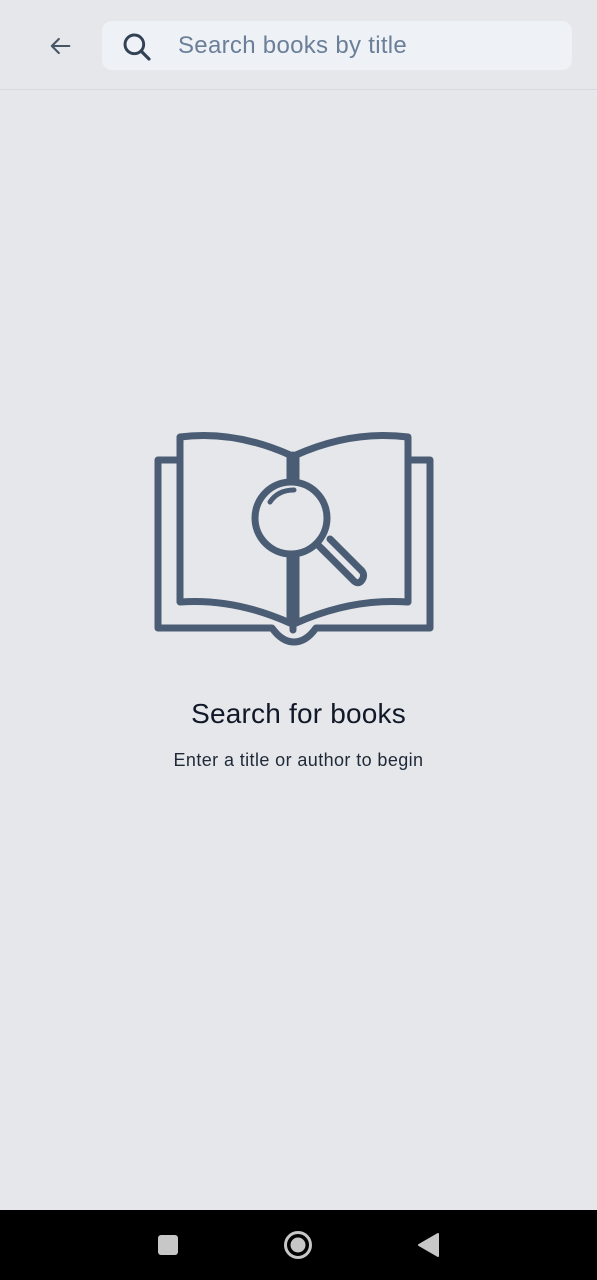 The height and width of the screenshot is (1280, 597). What do you see at coordinates (368, 45) in the screenshot?
I see `search-input` at bounding box center [368, 45].